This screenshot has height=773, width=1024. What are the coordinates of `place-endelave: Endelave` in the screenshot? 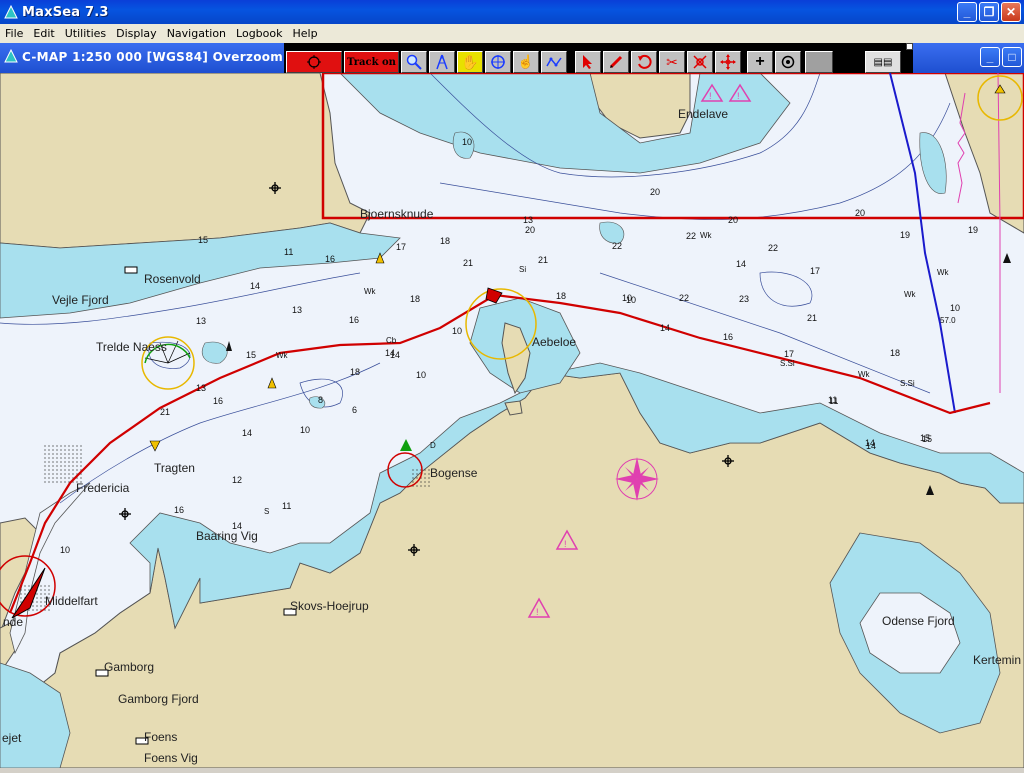 It's located at (703, 114).